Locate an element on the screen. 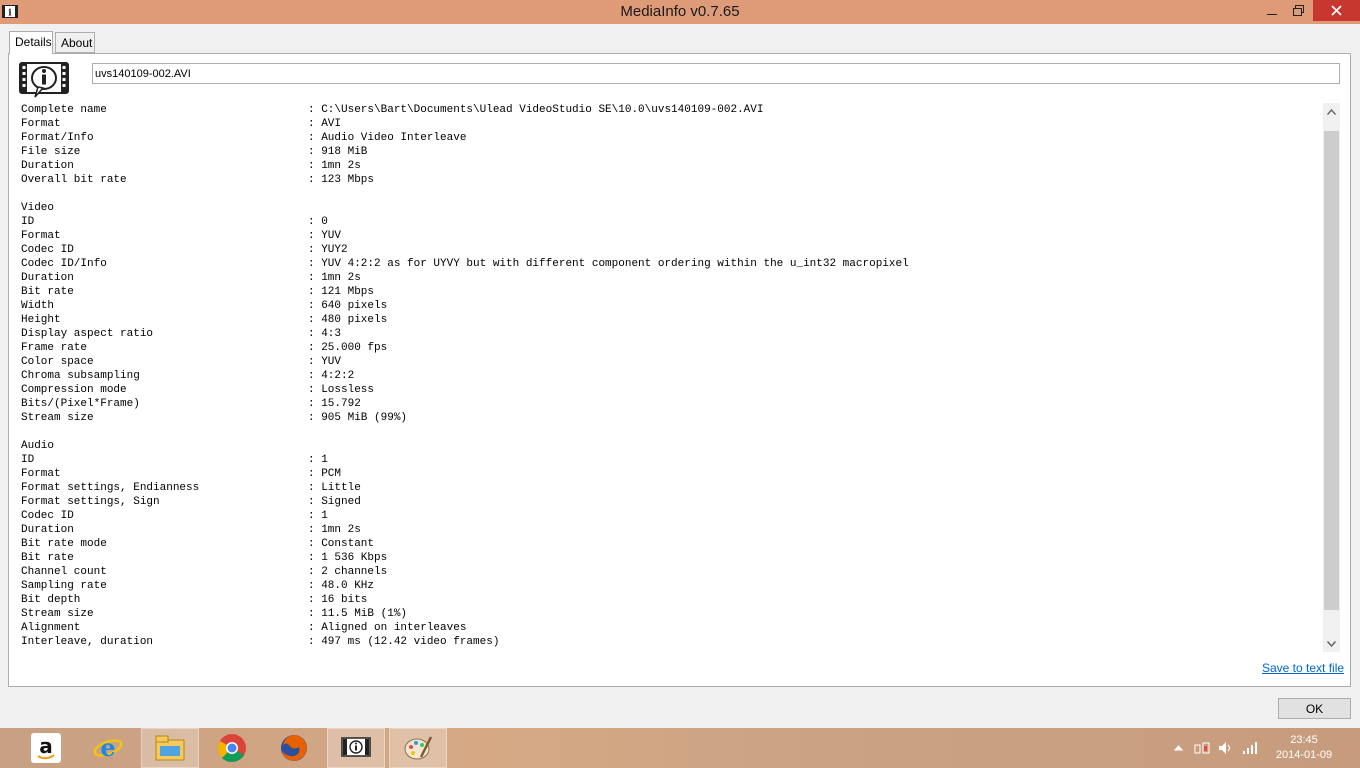 This screenshot has width=1360, height=768. file-explorer-icon is located at coordinates (170, 748).